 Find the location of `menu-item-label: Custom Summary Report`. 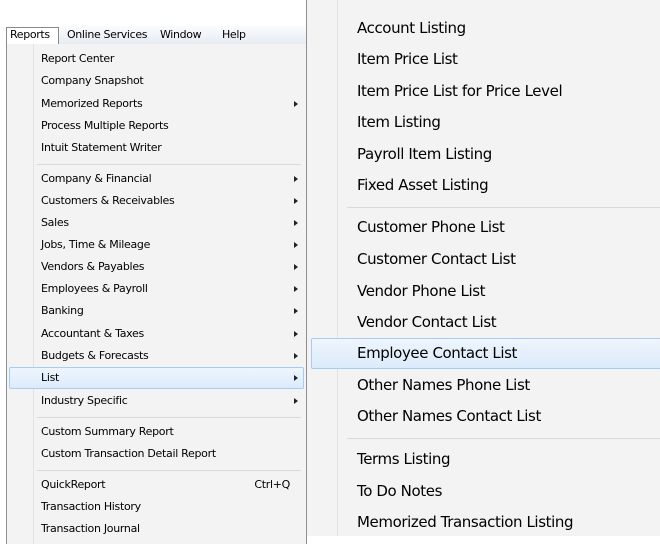

menu-item-label: Custom Summary Report is located at coordinates (107, 431).